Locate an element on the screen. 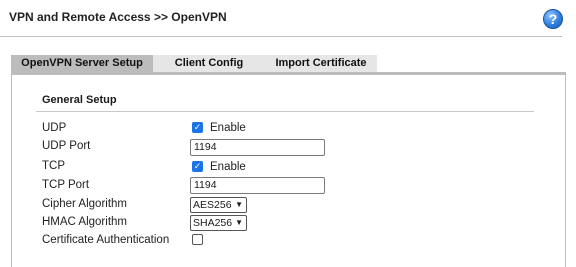 This screenshot has width=576, height=267. cipher-algorithm-value: AES256 is located at coordinates (212, 205).